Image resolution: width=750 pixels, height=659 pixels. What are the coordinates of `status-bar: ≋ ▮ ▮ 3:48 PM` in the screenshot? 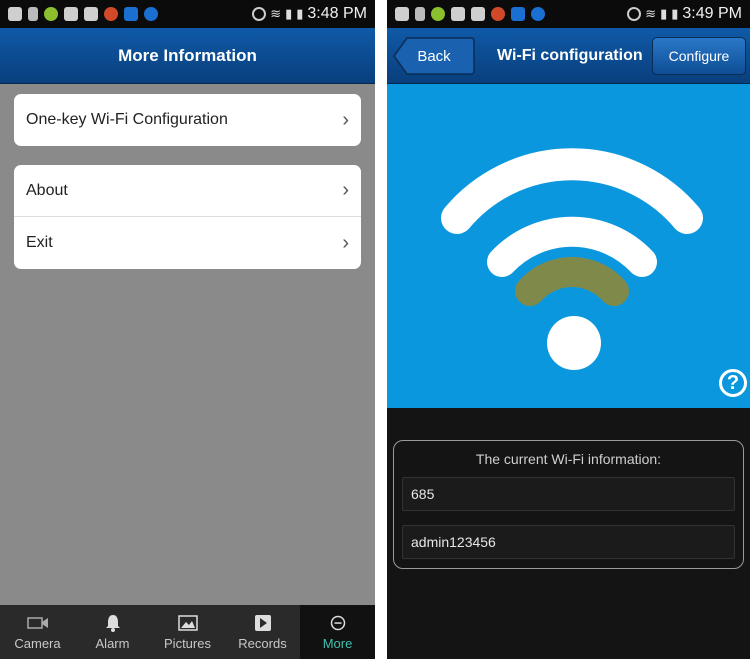 It's located at (187, 14).